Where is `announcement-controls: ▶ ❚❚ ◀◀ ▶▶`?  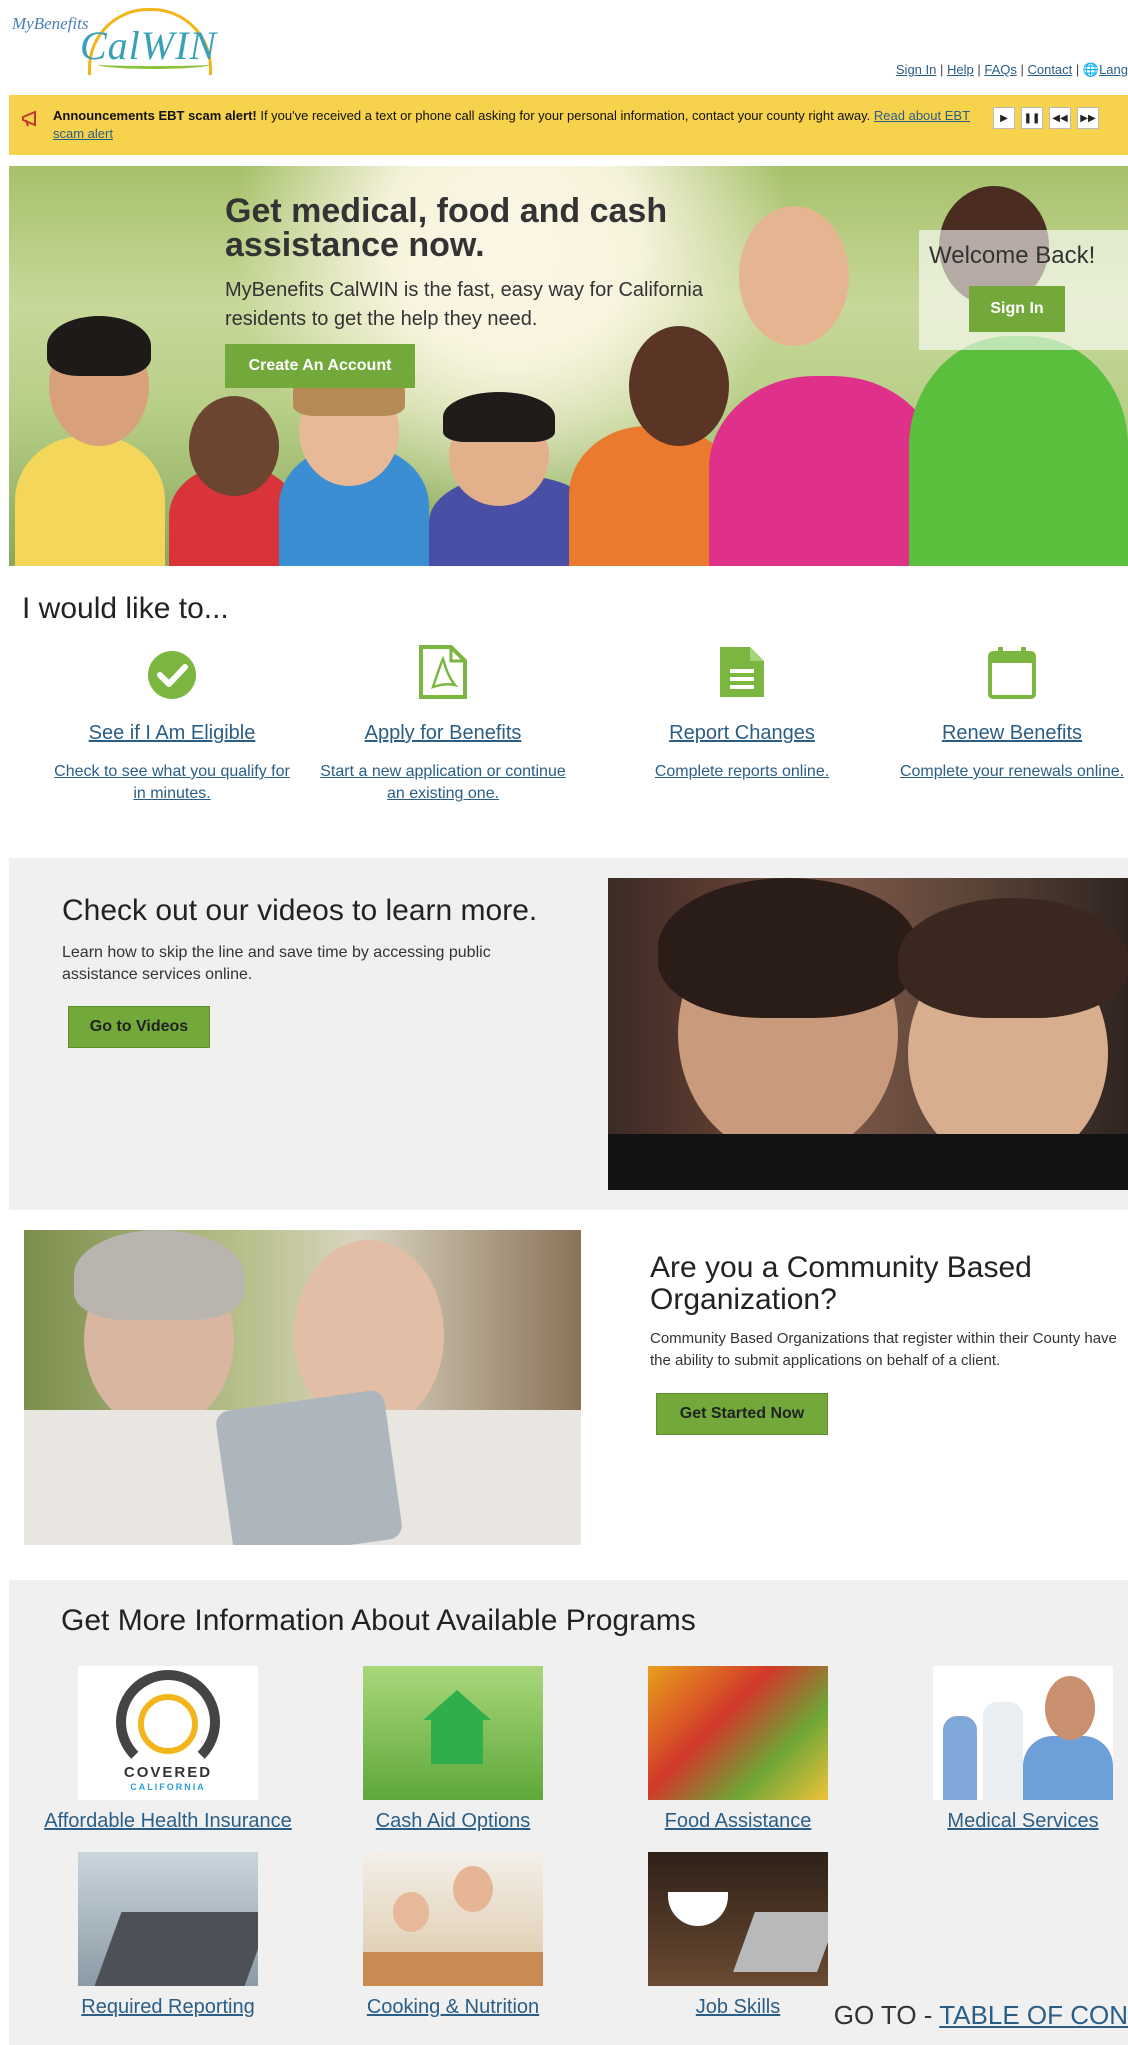
announcement-controls: ▶ ❚❚ ◀◀ ▶▶ is located at coordinates (1046, 118).